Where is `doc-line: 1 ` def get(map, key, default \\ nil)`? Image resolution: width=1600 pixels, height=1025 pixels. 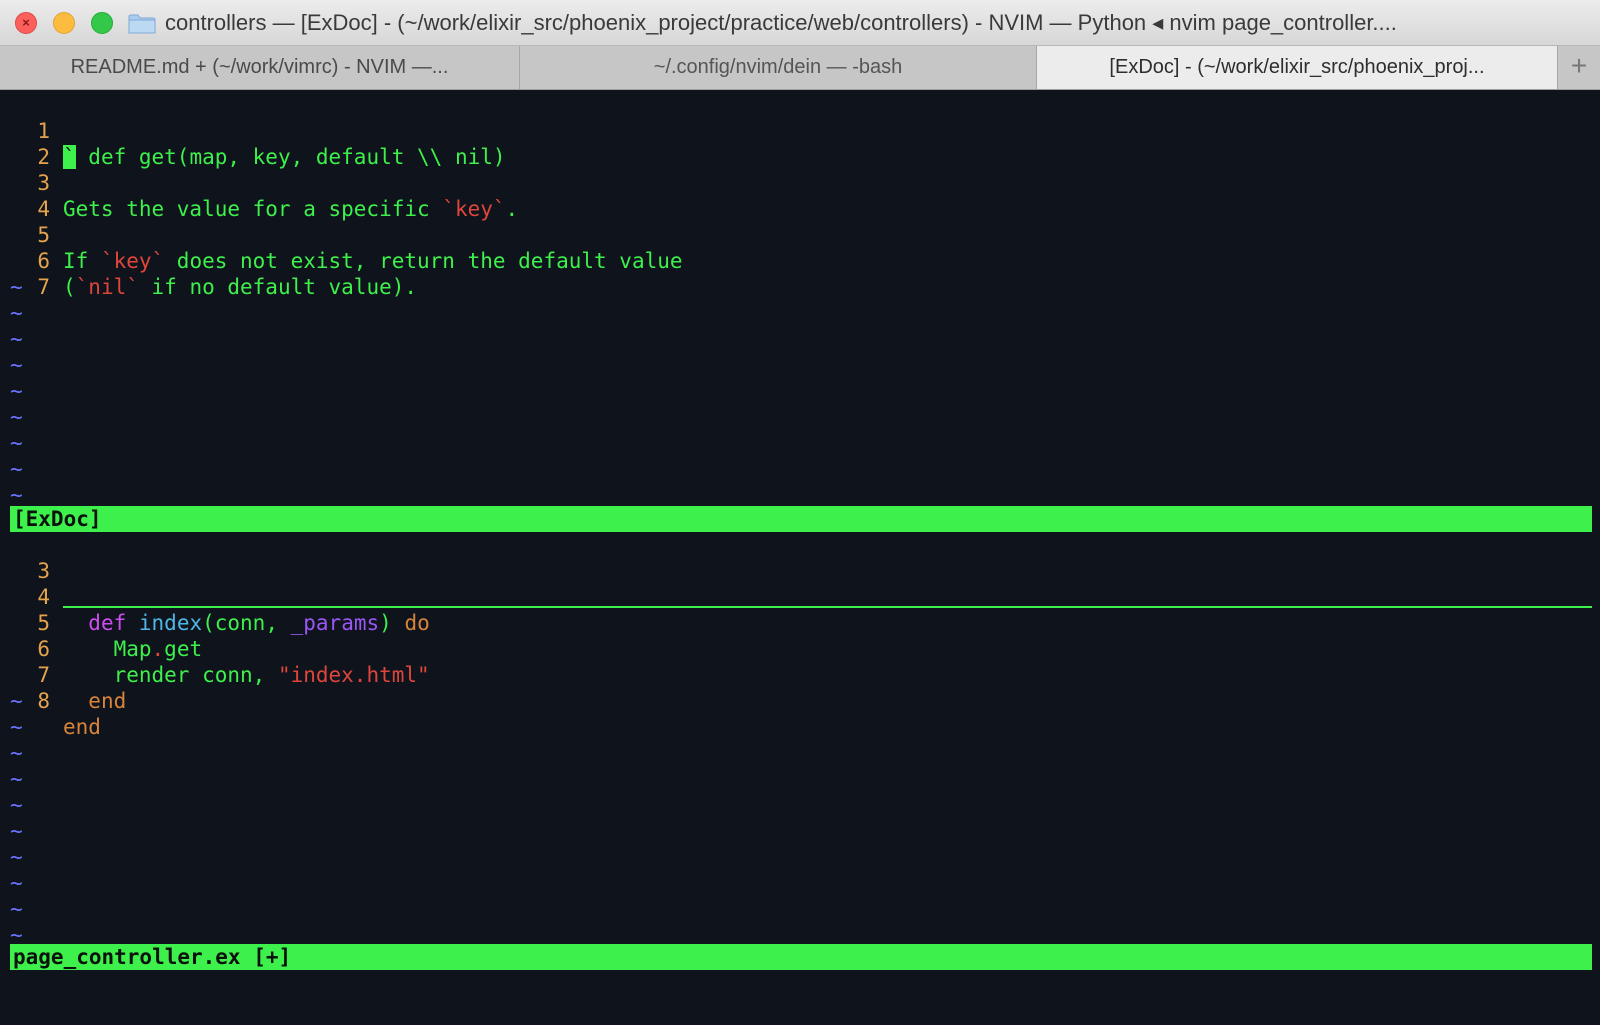 doc-line: 1 ` def get(map, key, default \\ nil) is located at coordinates (253, 130).